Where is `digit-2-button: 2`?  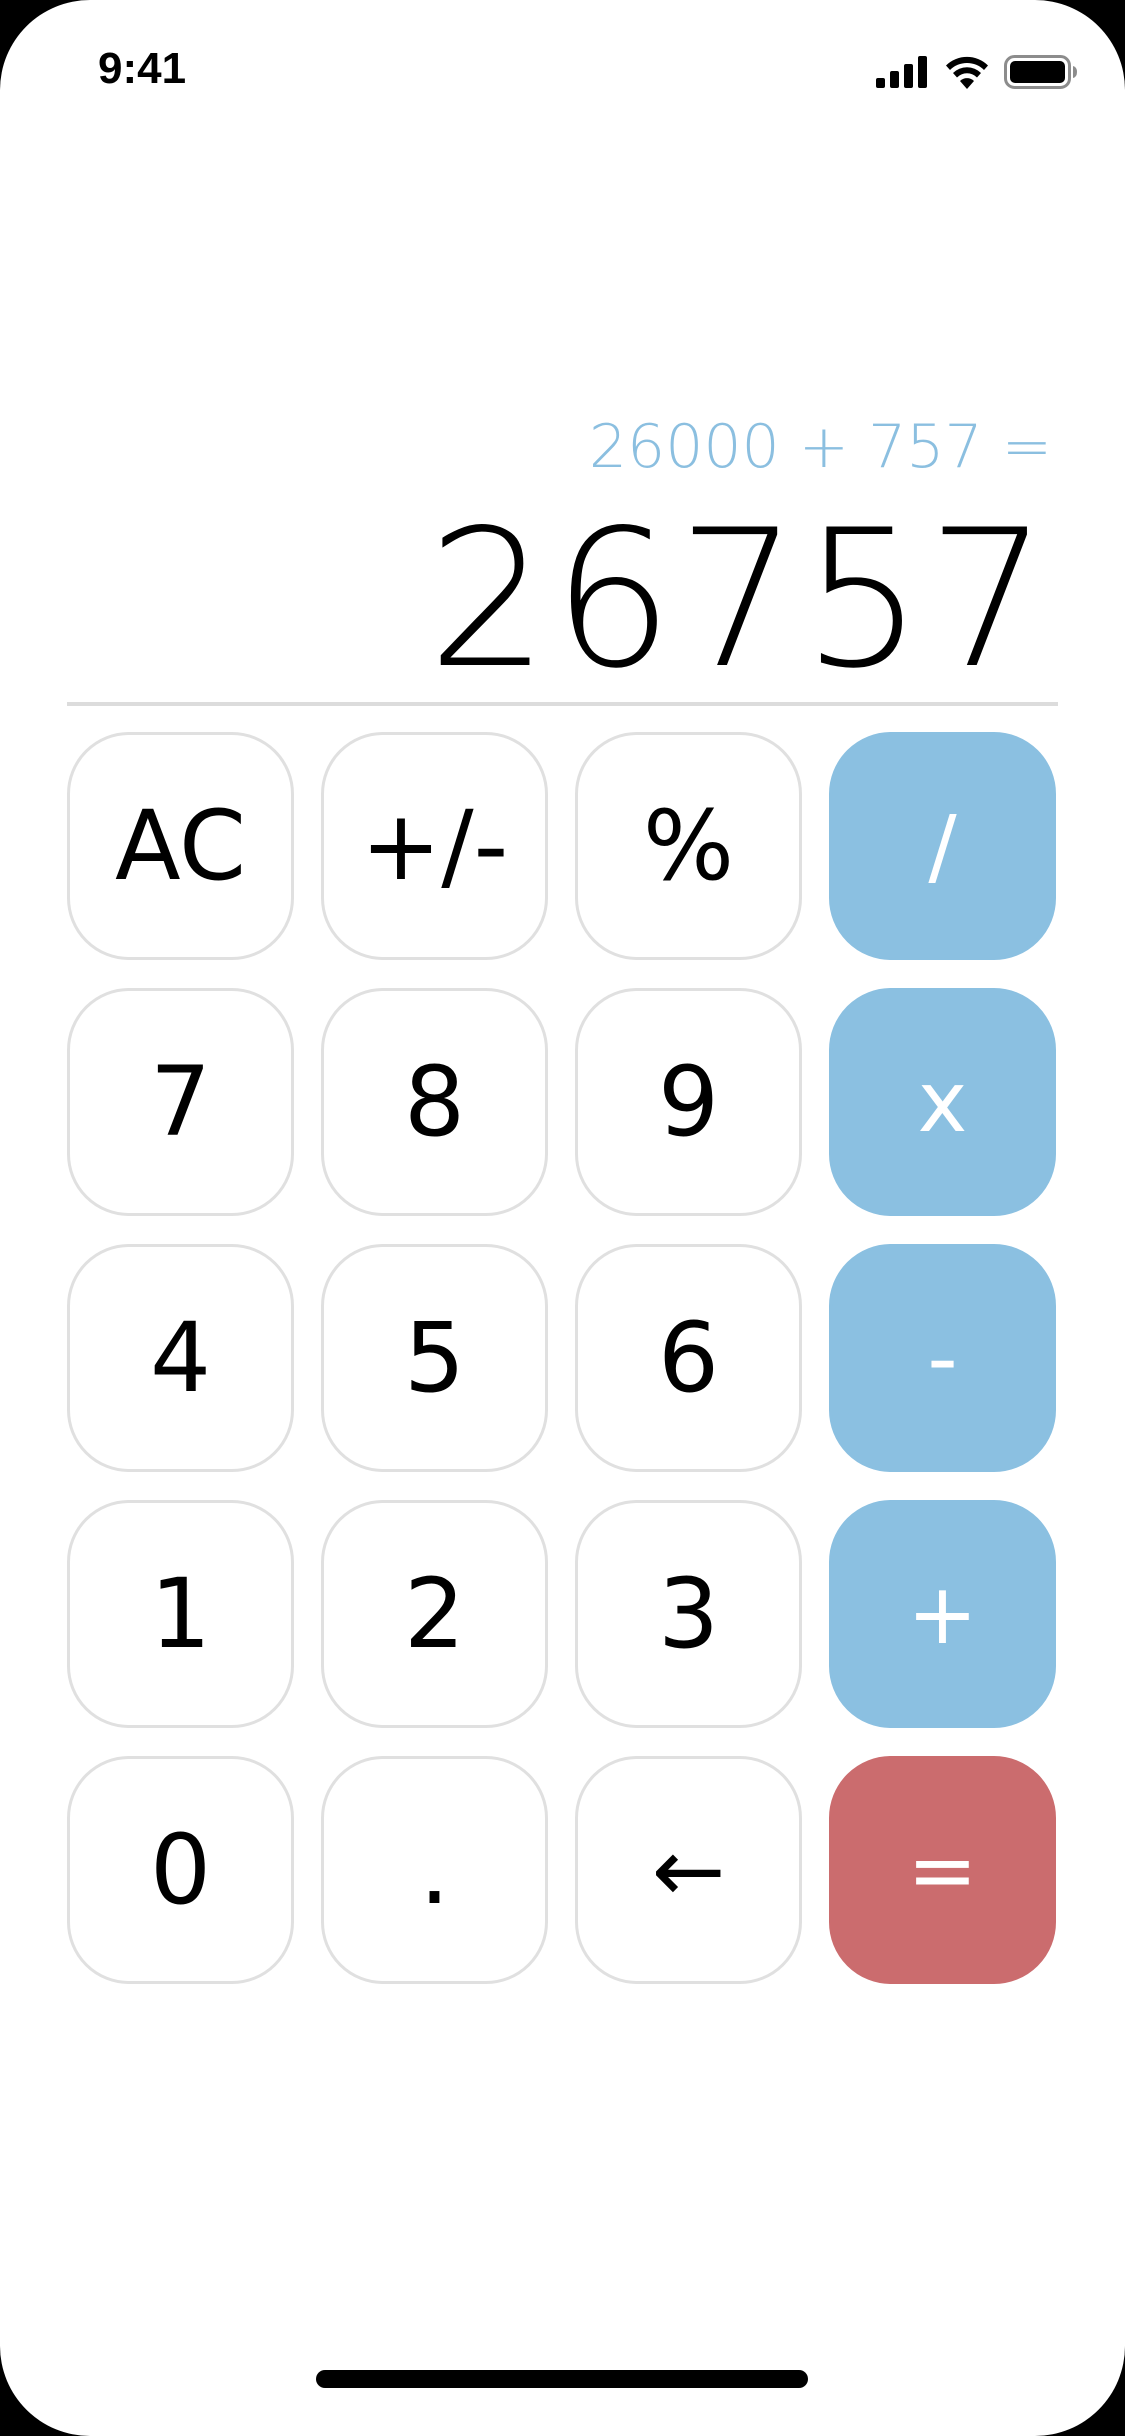
digit-2-button: 2 is located at coordinates (434, 1614).